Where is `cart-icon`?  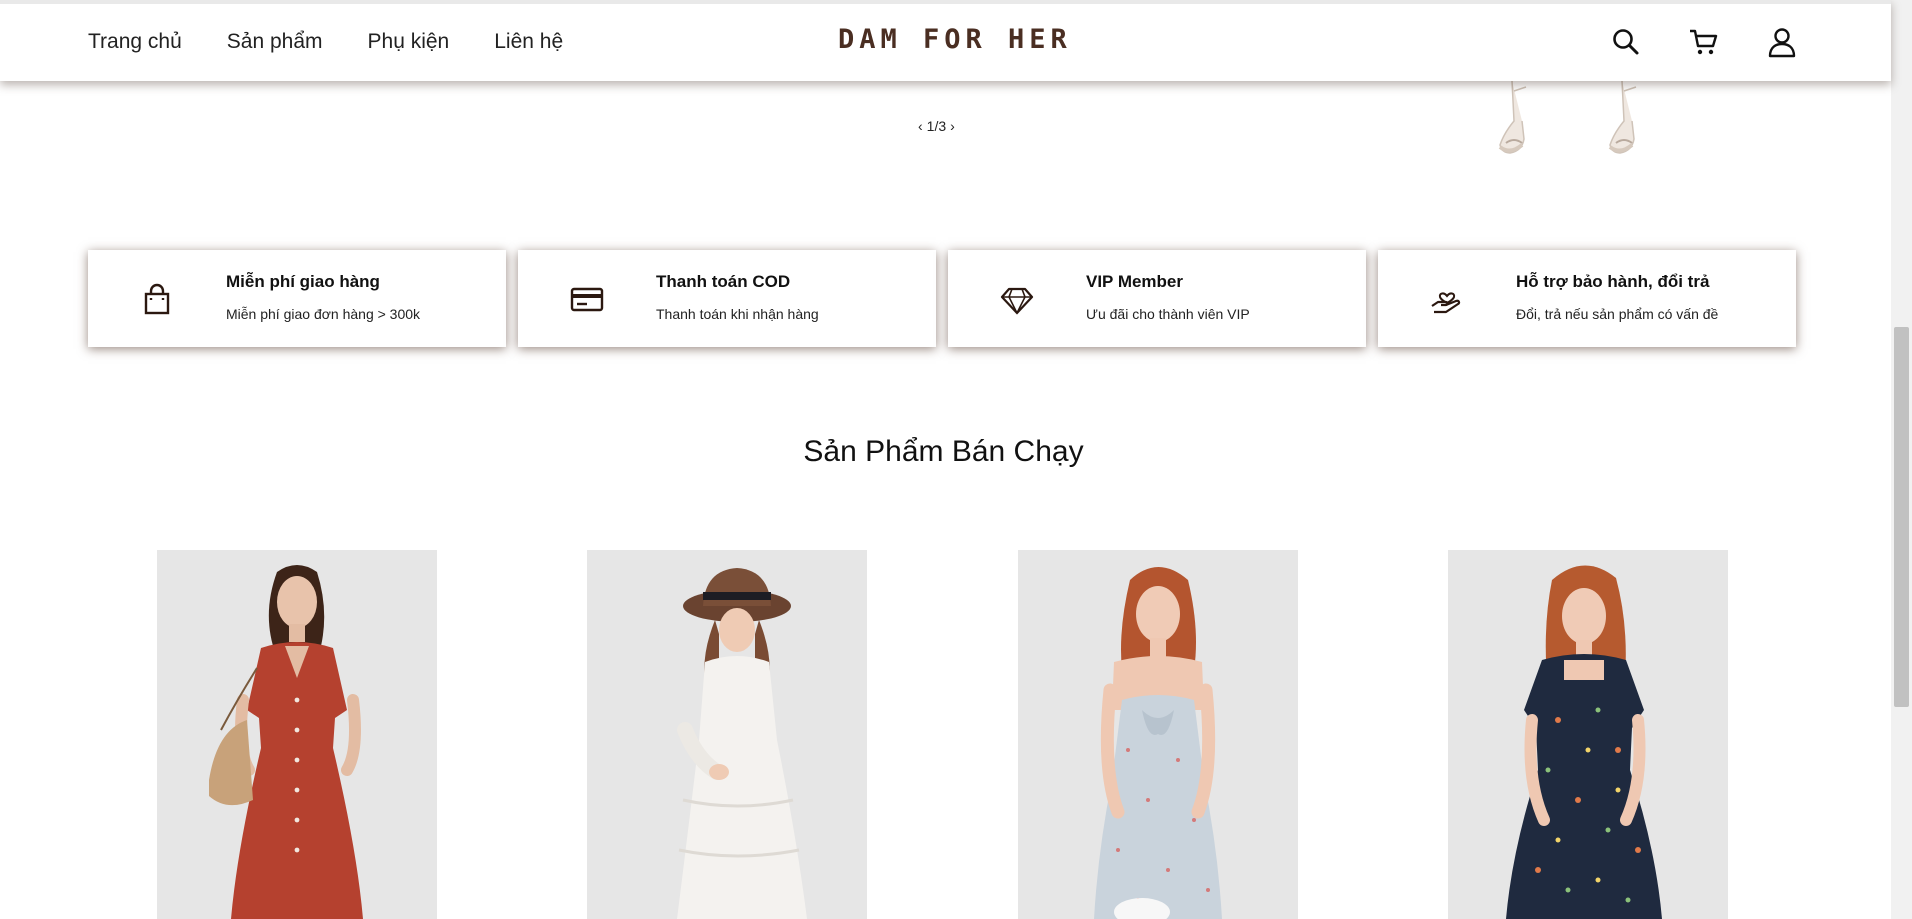 cart-icon is located at coordinates (1704, 42).